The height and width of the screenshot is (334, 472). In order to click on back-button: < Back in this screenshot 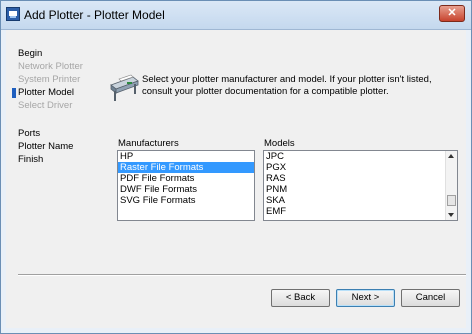, I will do `click(300, 298)`.